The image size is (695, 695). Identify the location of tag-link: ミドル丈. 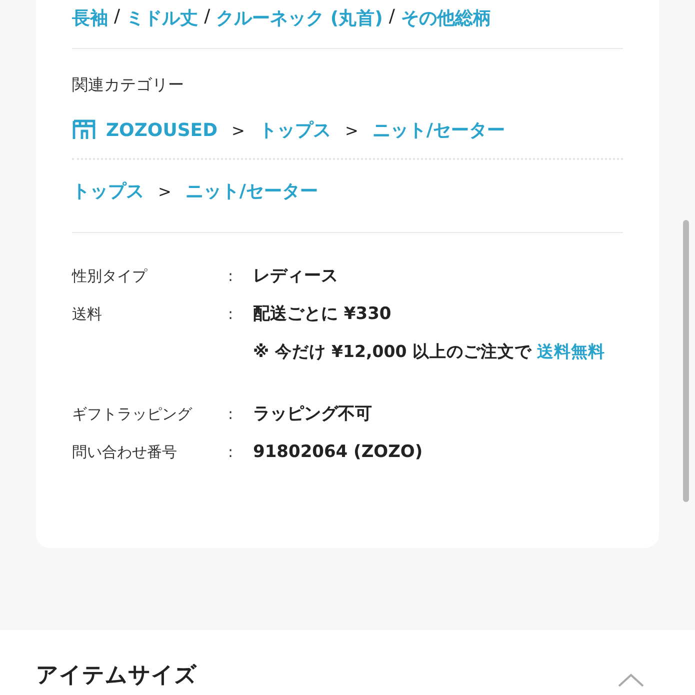
(162, 18).